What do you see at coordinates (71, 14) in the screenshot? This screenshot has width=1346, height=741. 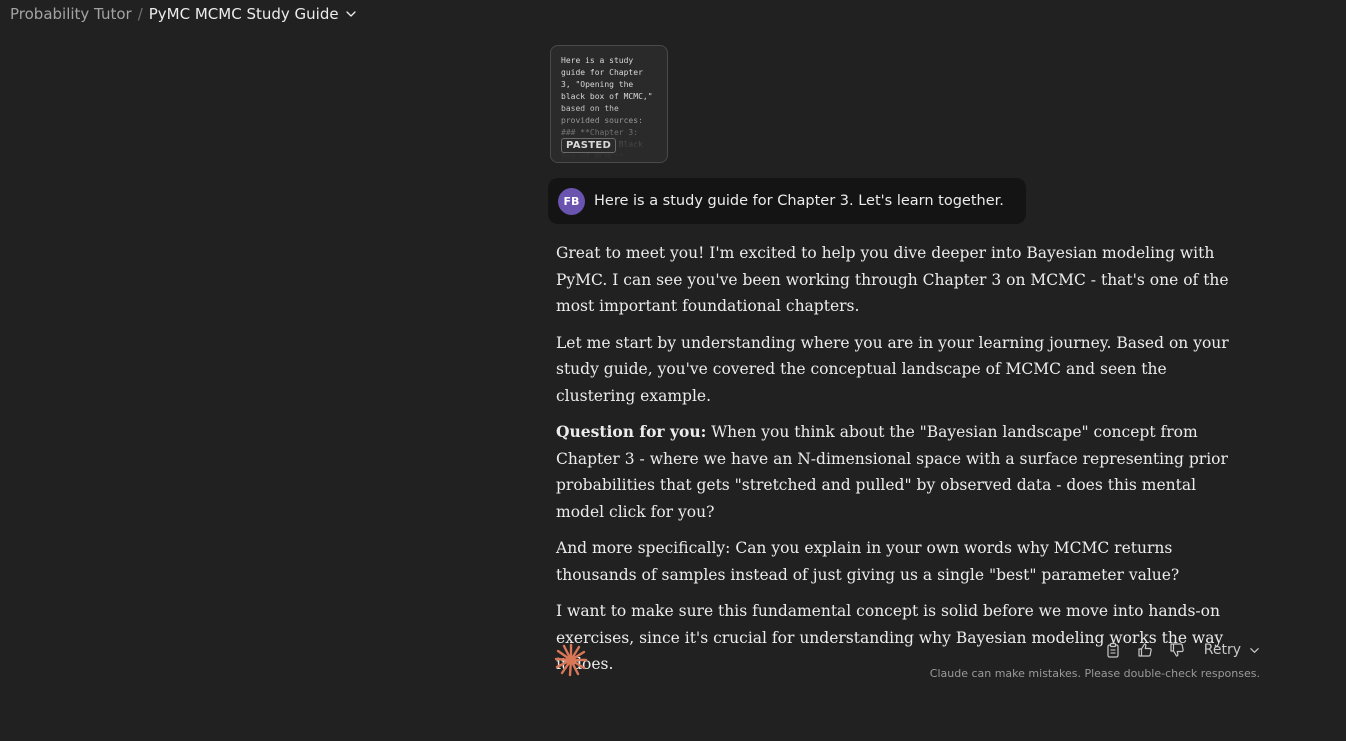 I see `breadcrumb-project-link: Probability Tutor` at bounding box center [71, 14].